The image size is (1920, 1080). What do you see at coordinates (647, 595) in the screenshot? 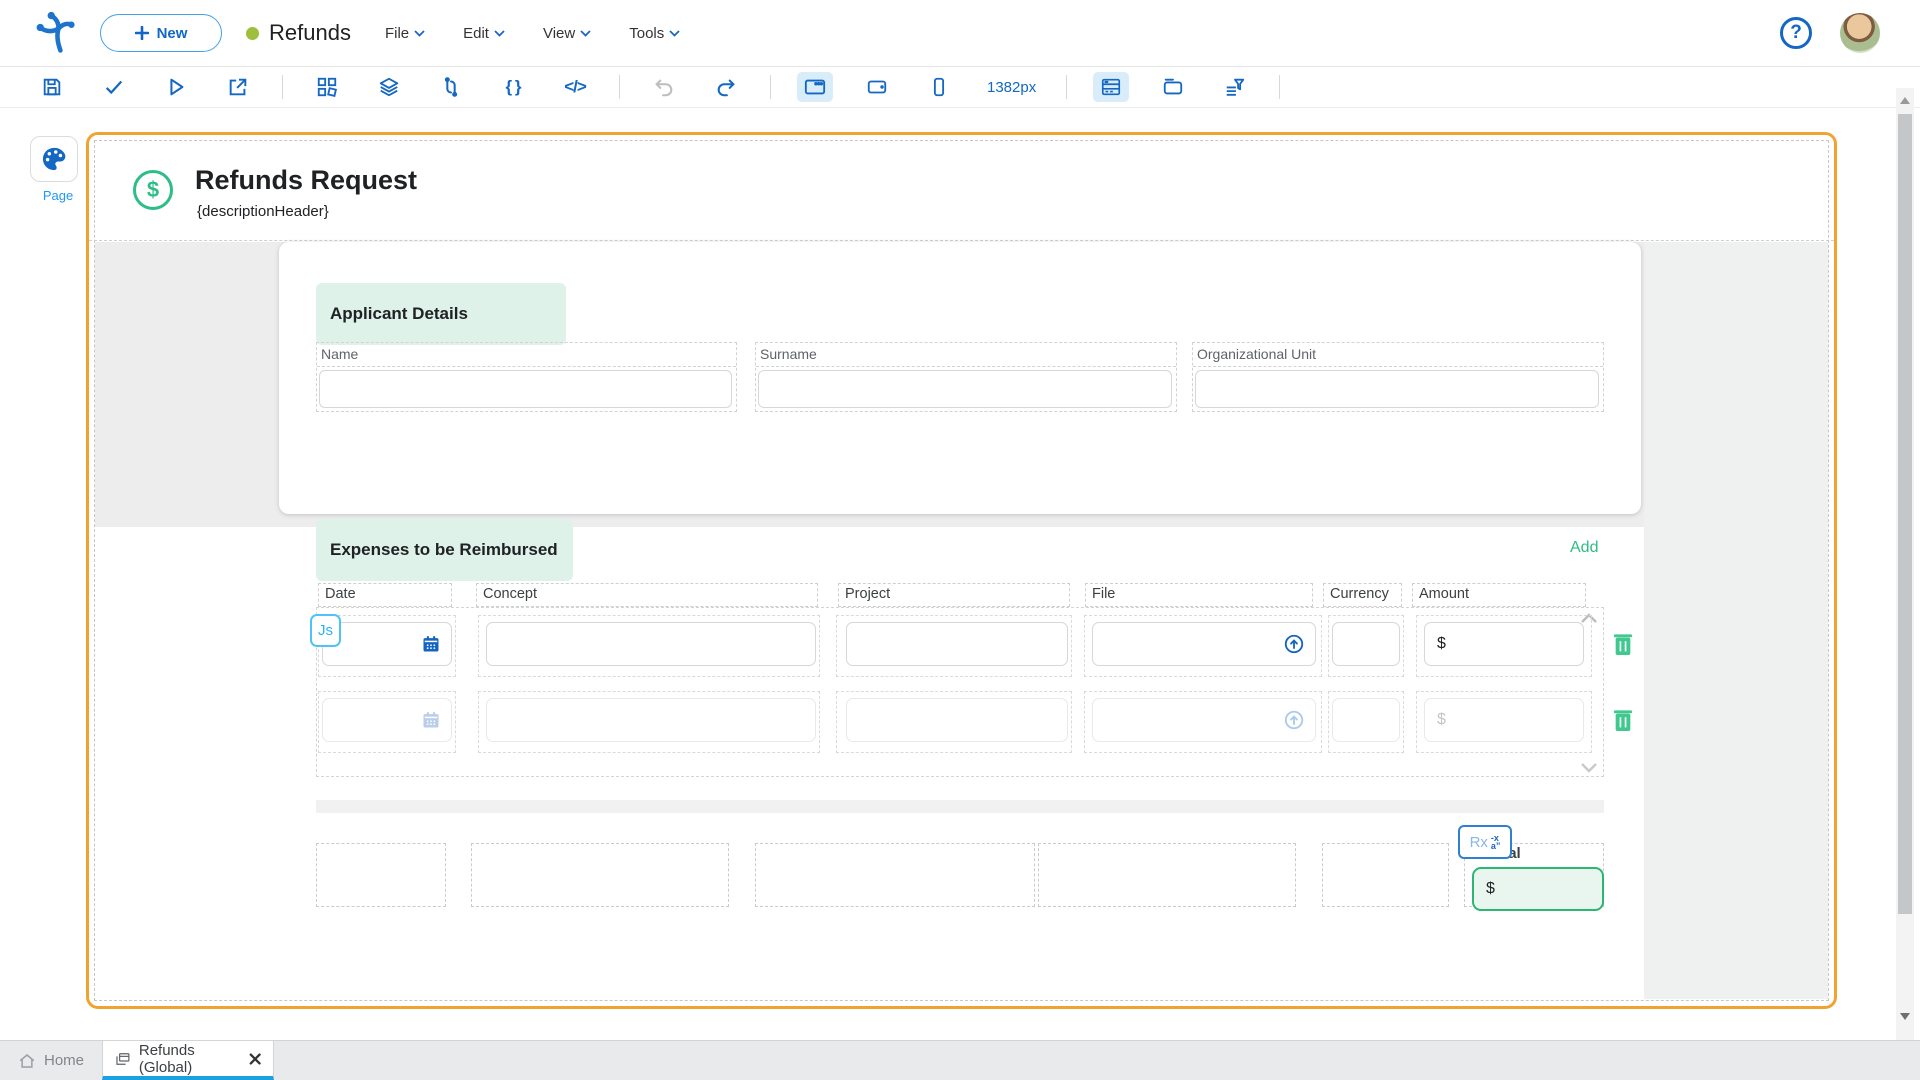
I see `column-header-concept: Concept` at bounding box center [647, 595].